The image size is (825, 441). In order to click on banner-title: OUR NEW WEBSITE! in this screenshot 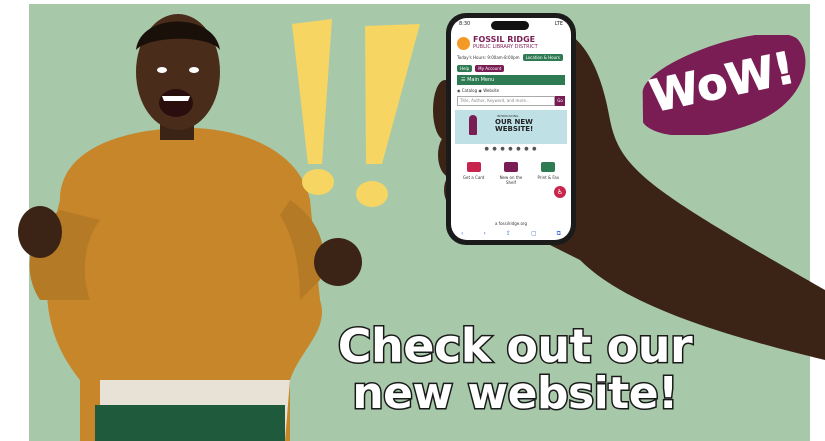, I will do `click(514, 126)`.